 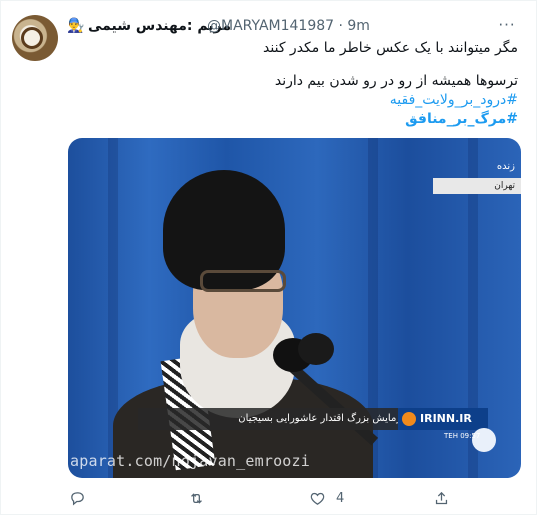 What do you see at coordinates (293, 100) in the screenshot?
I see `hashtag-link: #درود_بر_ولایت_فقیه` at bounding box center [293, 100].